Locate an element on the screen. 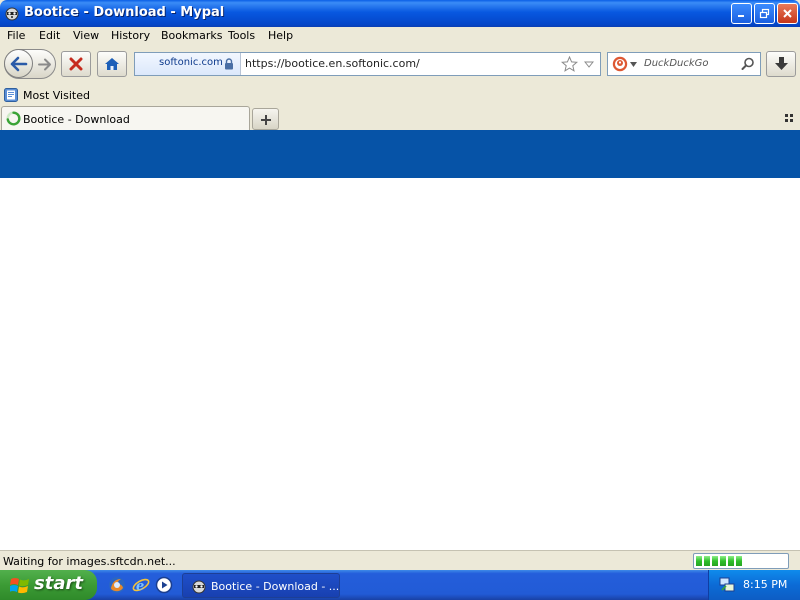 Image resolution: width=800 pixels, height=600 pixels. start-button: start is located at coordinates (48, 585).